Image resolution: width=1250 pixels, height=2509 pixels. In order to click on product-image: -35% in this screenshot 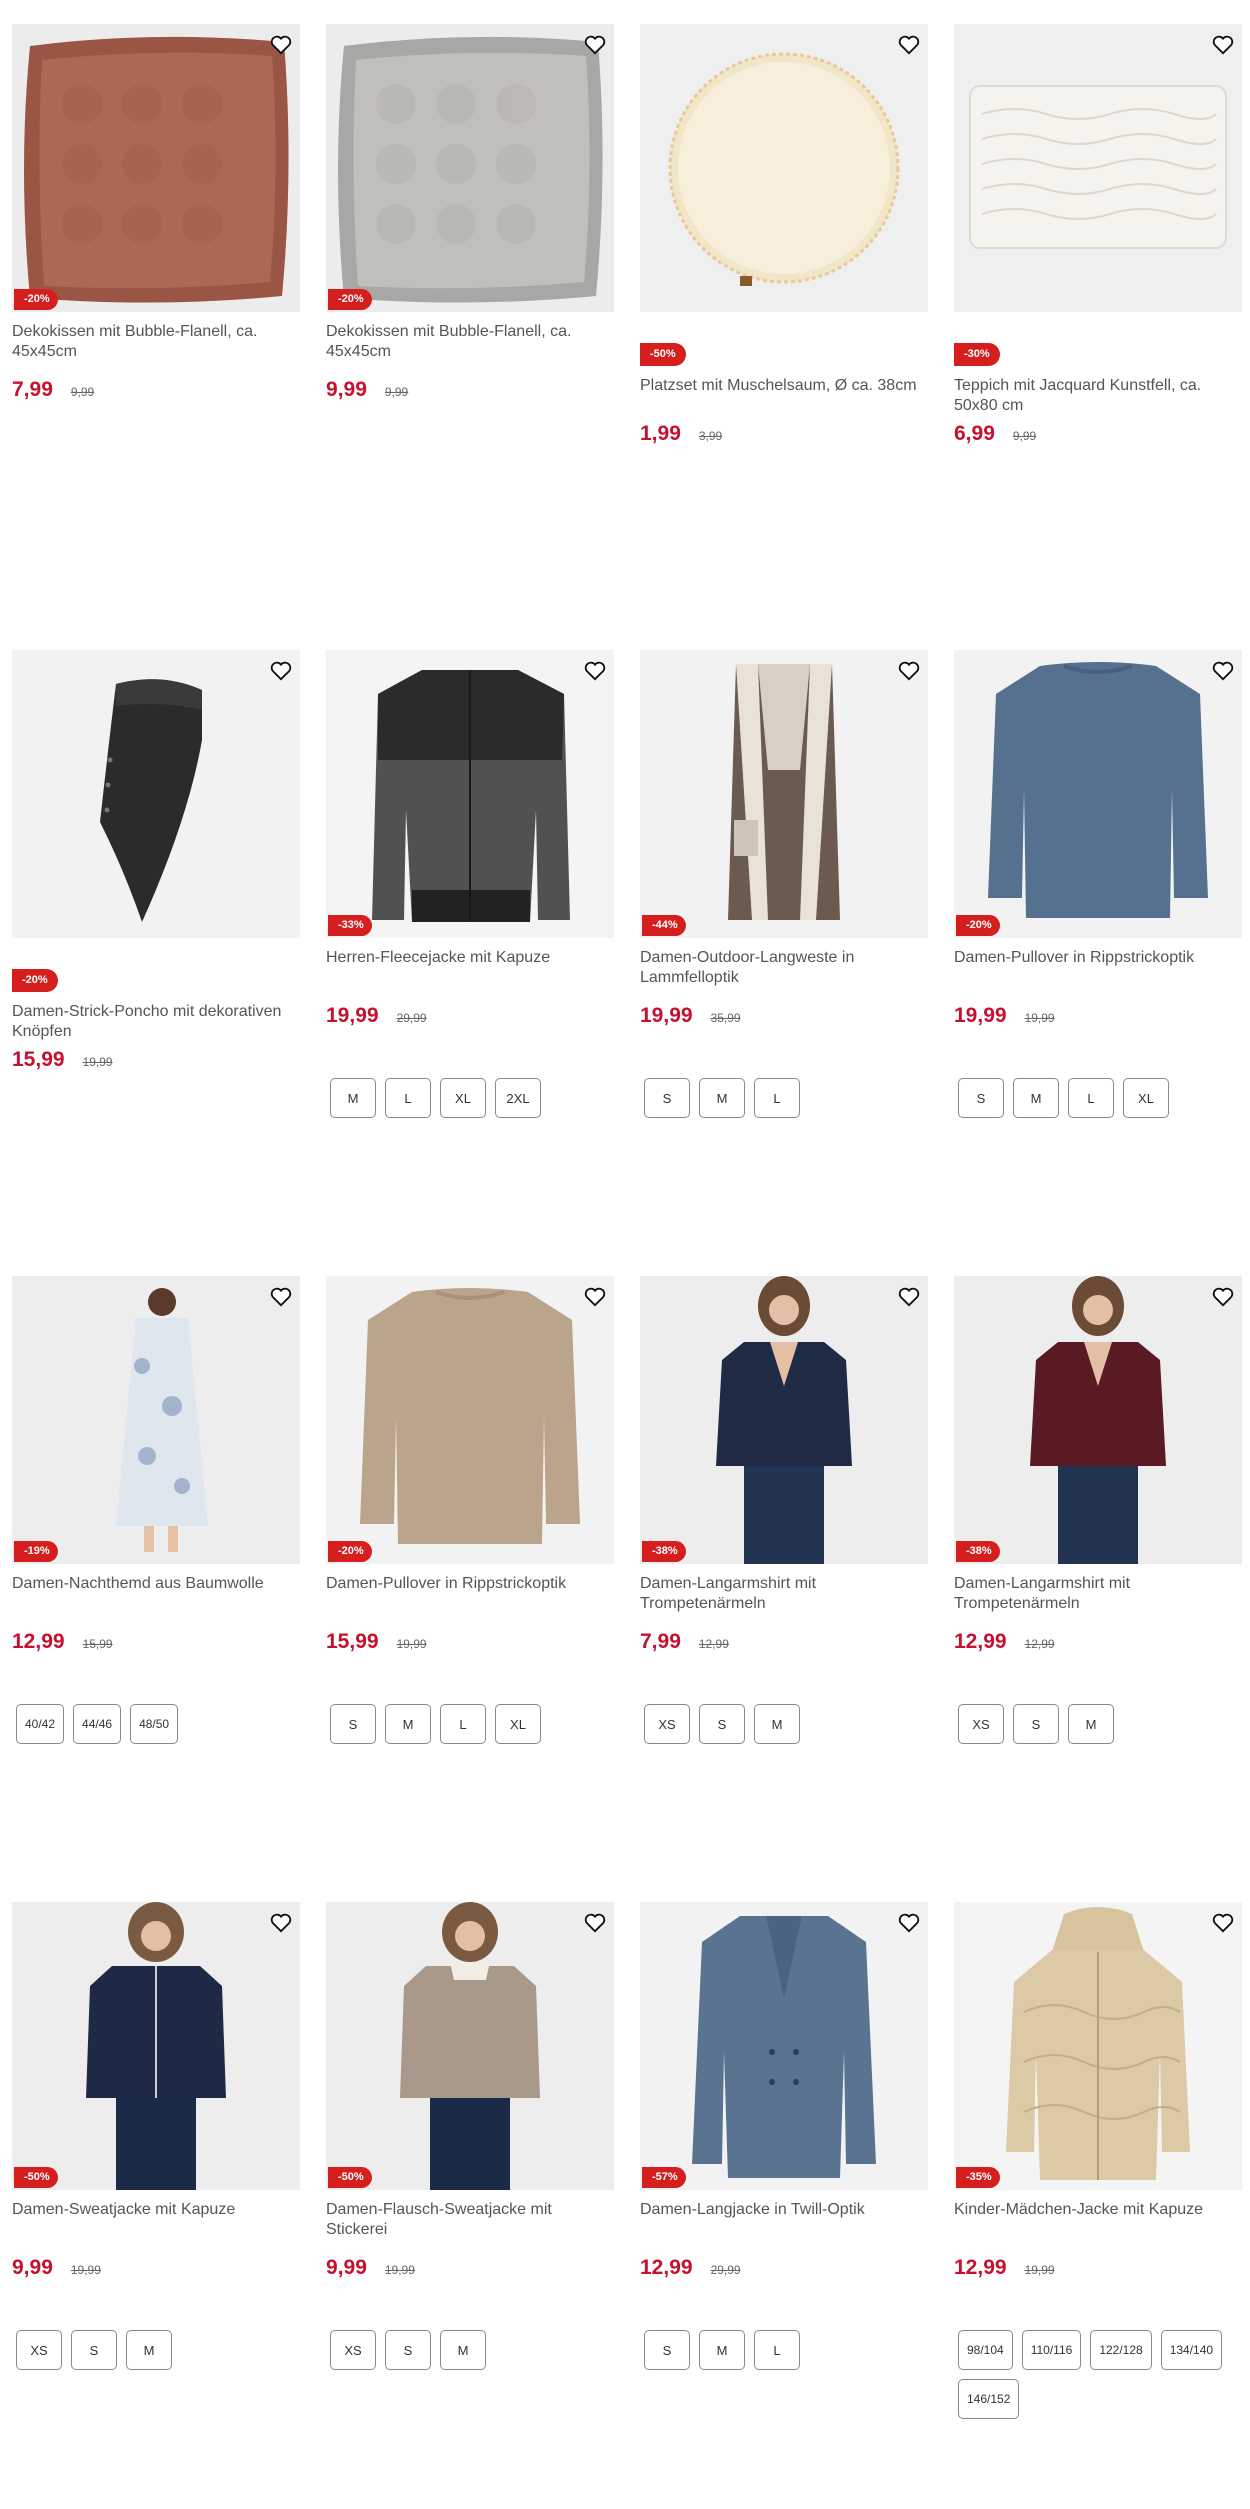, I will do `click(1098, 2046)`.